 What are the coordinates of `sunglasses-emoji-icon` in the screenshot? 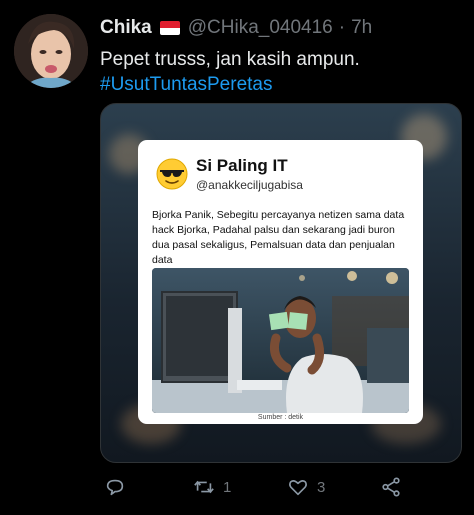 It's located at (172, 174).